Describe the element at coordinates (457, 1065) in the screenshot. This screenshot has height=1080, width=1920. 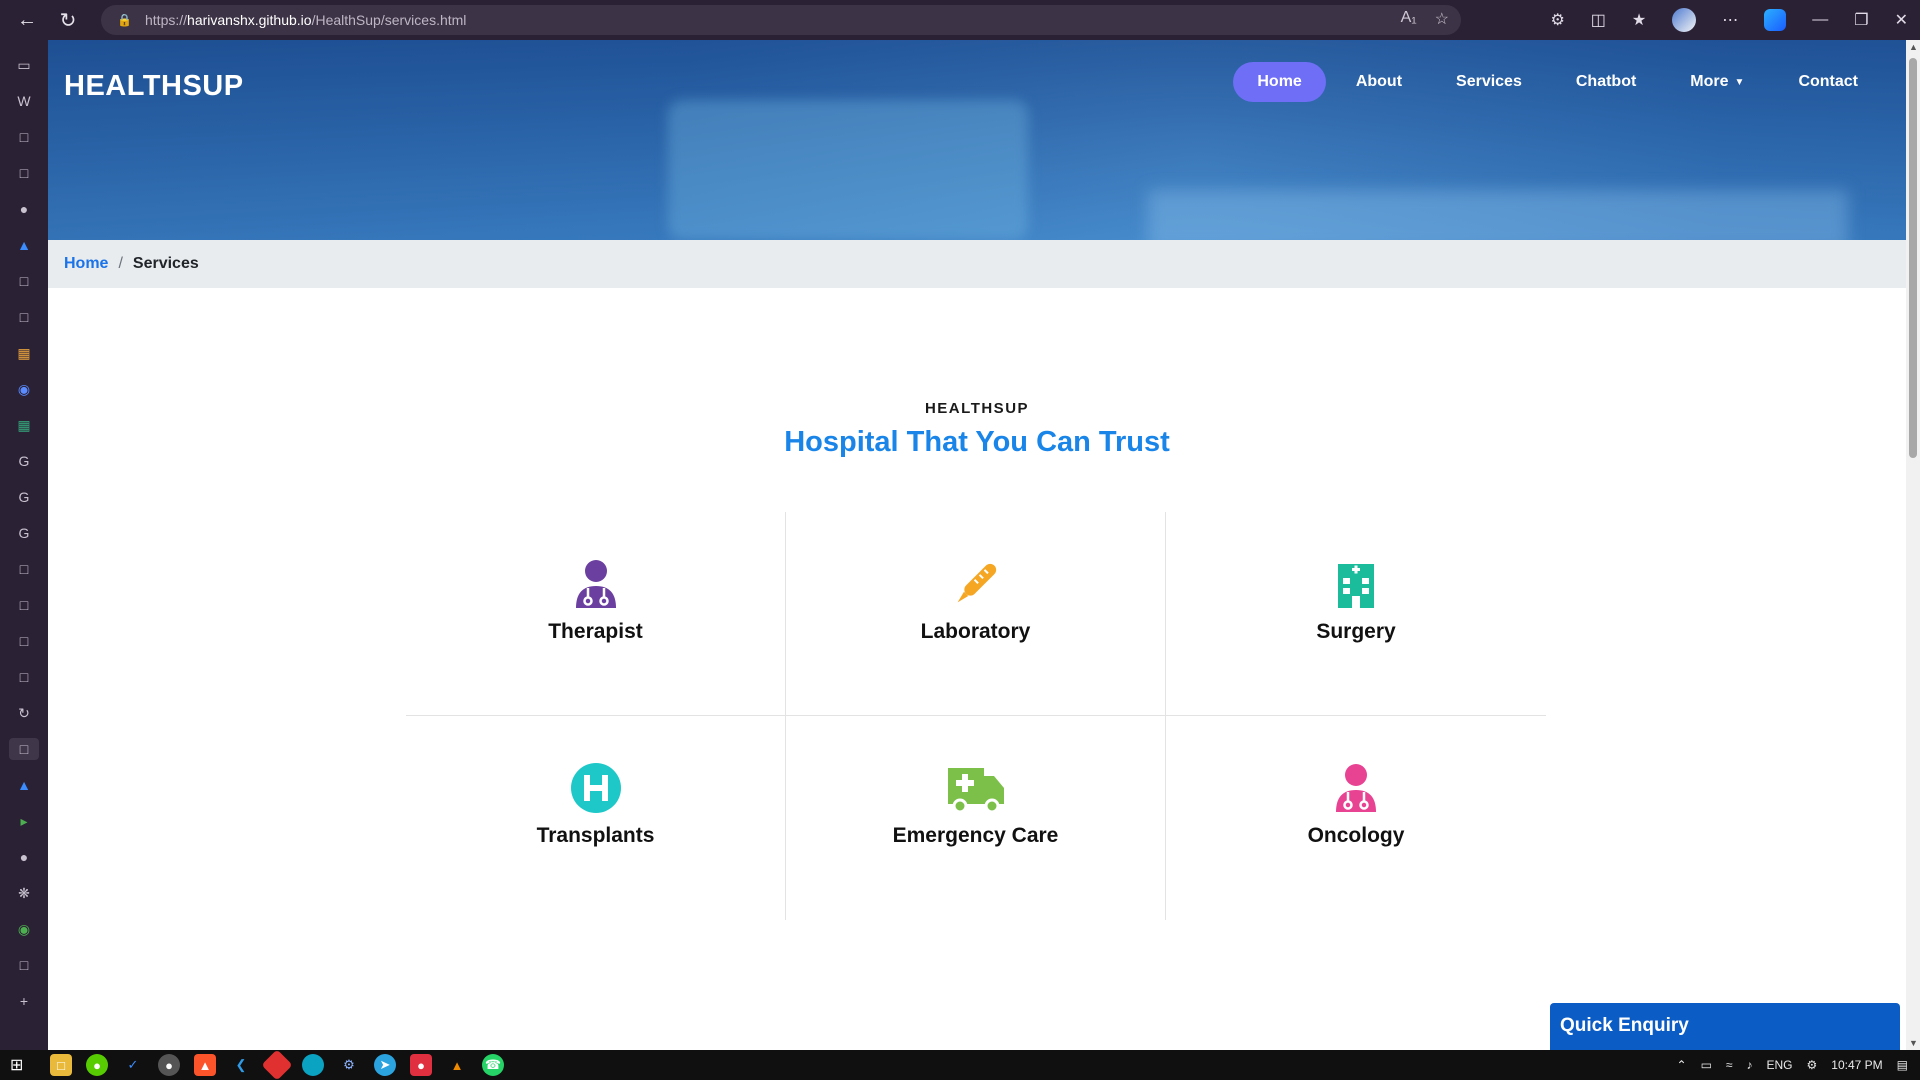
I see `vlc-icon: ▲` at that location.